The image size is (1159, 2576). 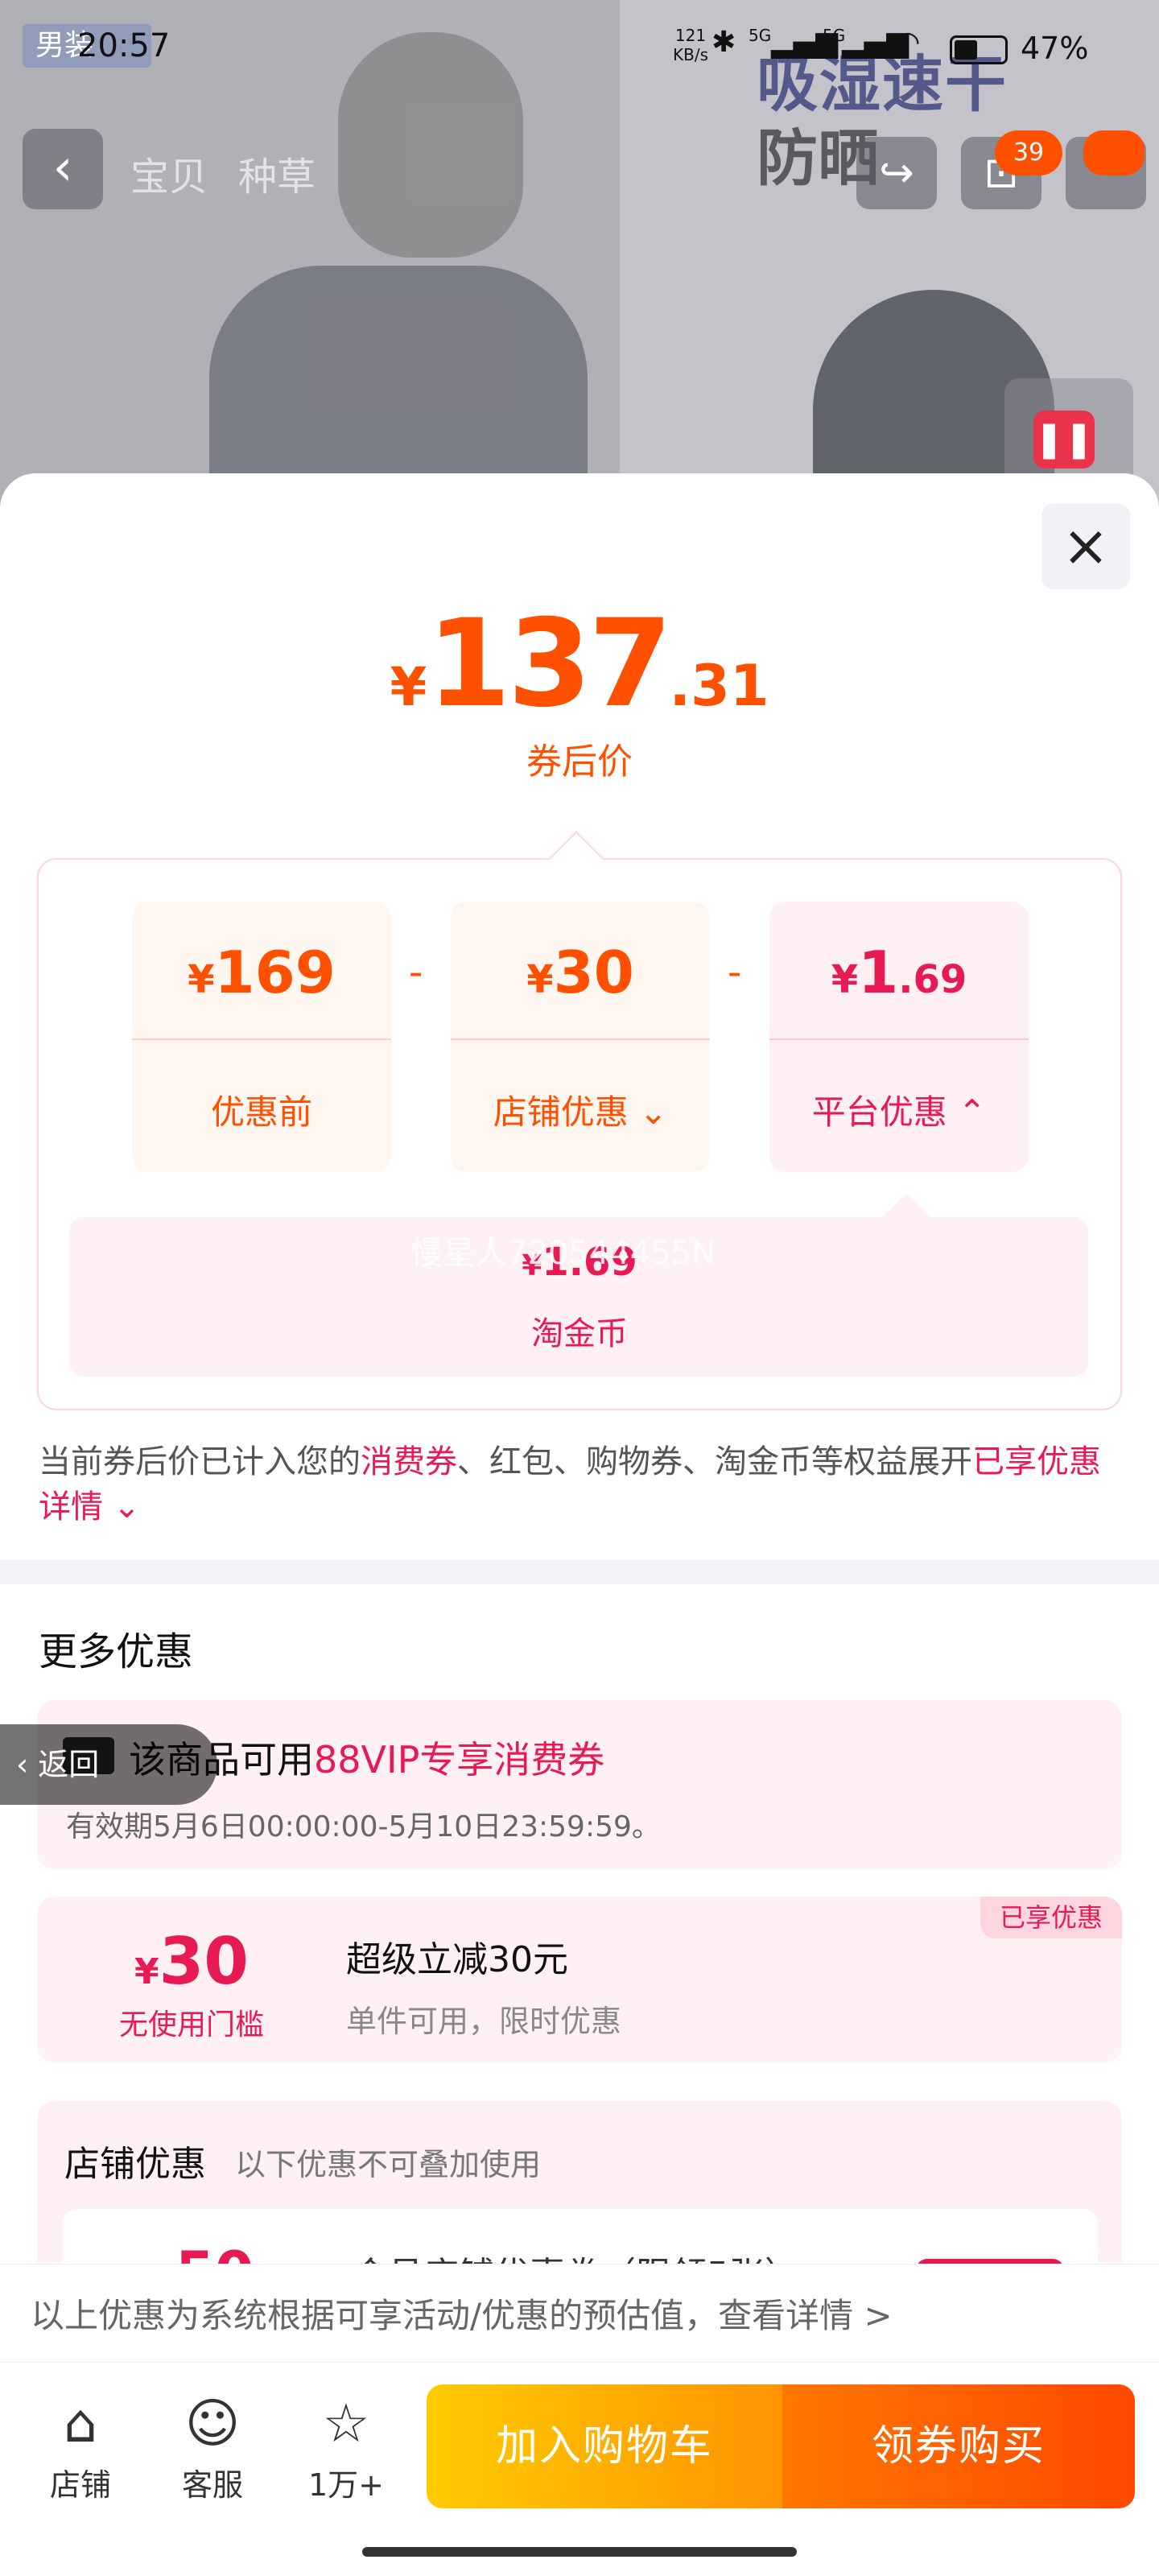 I want to click on play-icon: ❚❚, so click(x=1064, y=440).